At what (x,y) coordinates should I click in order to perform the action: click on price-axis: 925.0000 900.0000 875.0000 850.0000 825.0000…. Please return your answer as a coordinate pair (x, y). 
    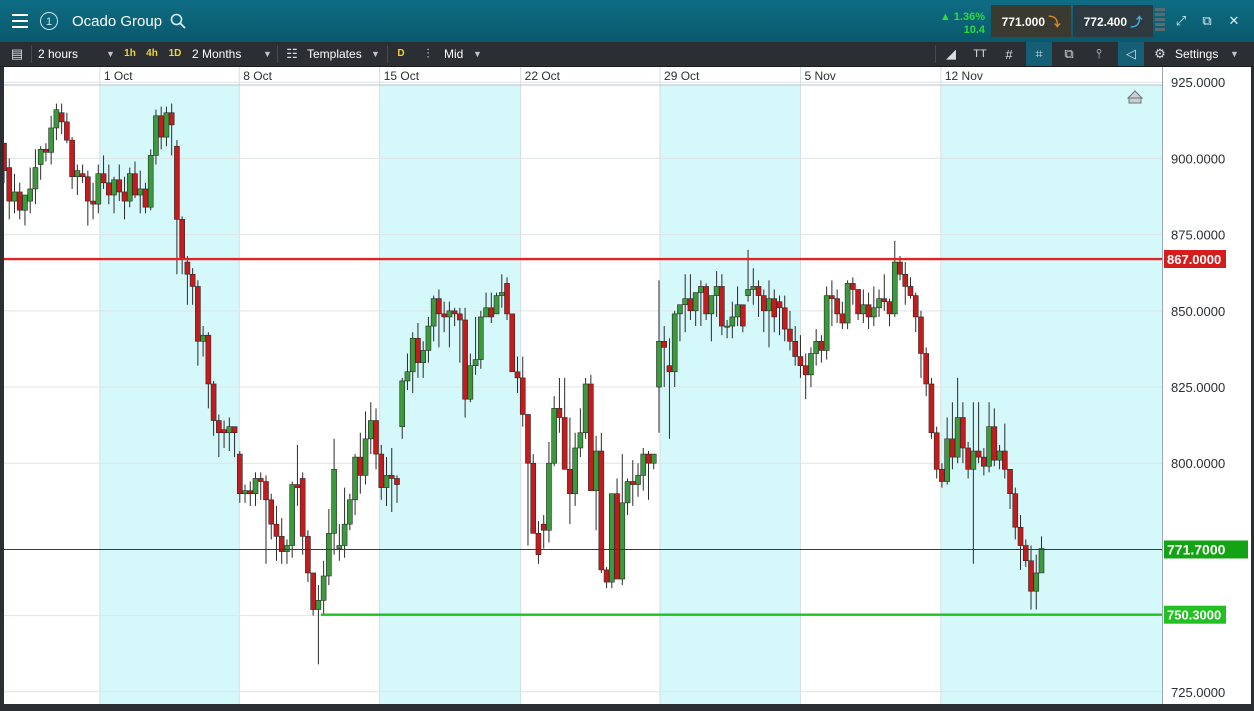
    Looking at the image, I should click on (1206, 385).